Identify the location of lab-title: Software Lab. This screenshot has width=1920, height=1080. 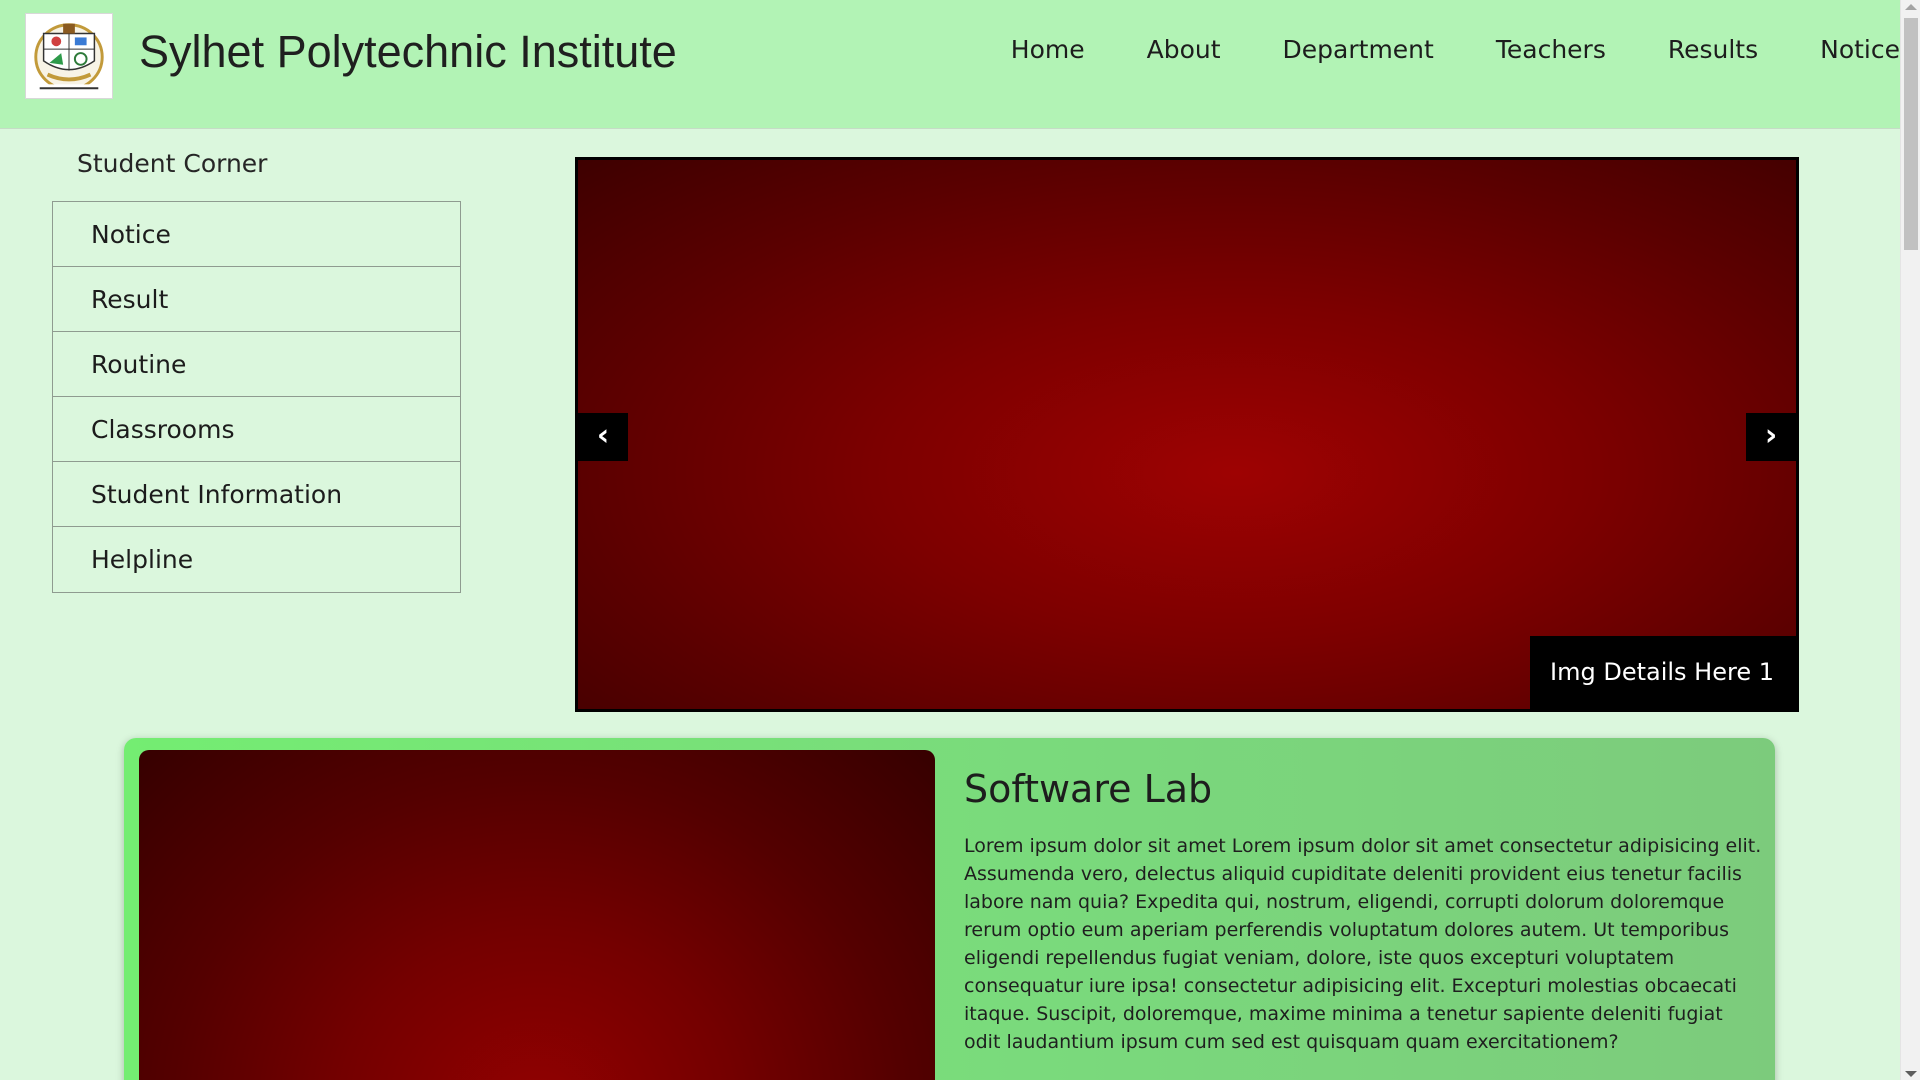
(1088, 789).